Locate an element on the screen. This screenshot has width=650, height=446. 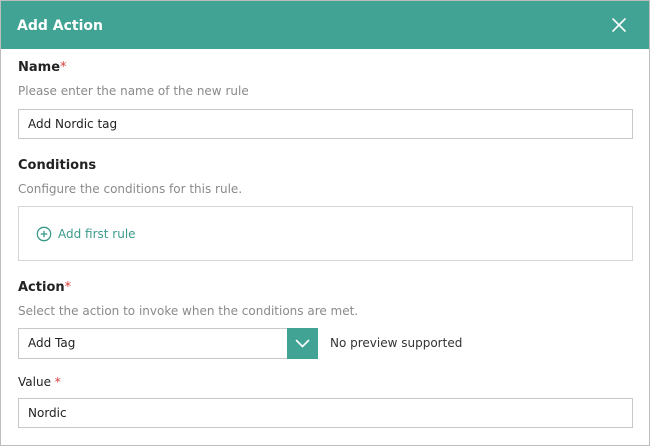
action-label: Action* is located at coordinates (45, 287).